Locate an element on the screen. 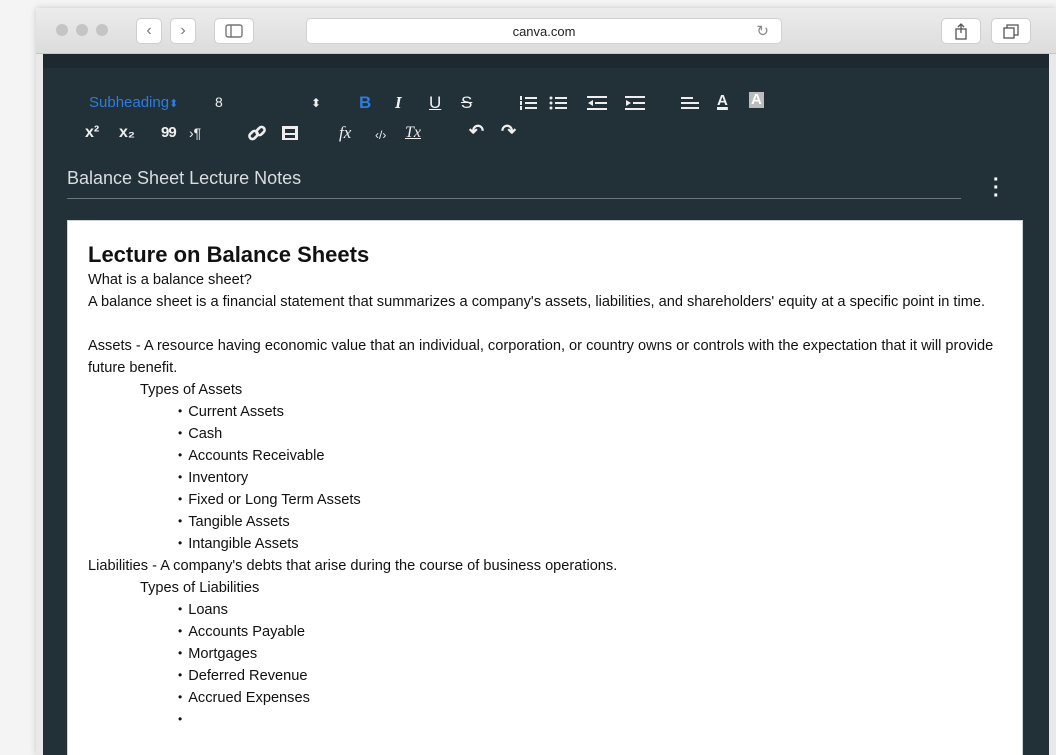 The width and height of the screenshot is (1056, 755). list-item: Accrued Expenses is located at coordinates (545, 698).